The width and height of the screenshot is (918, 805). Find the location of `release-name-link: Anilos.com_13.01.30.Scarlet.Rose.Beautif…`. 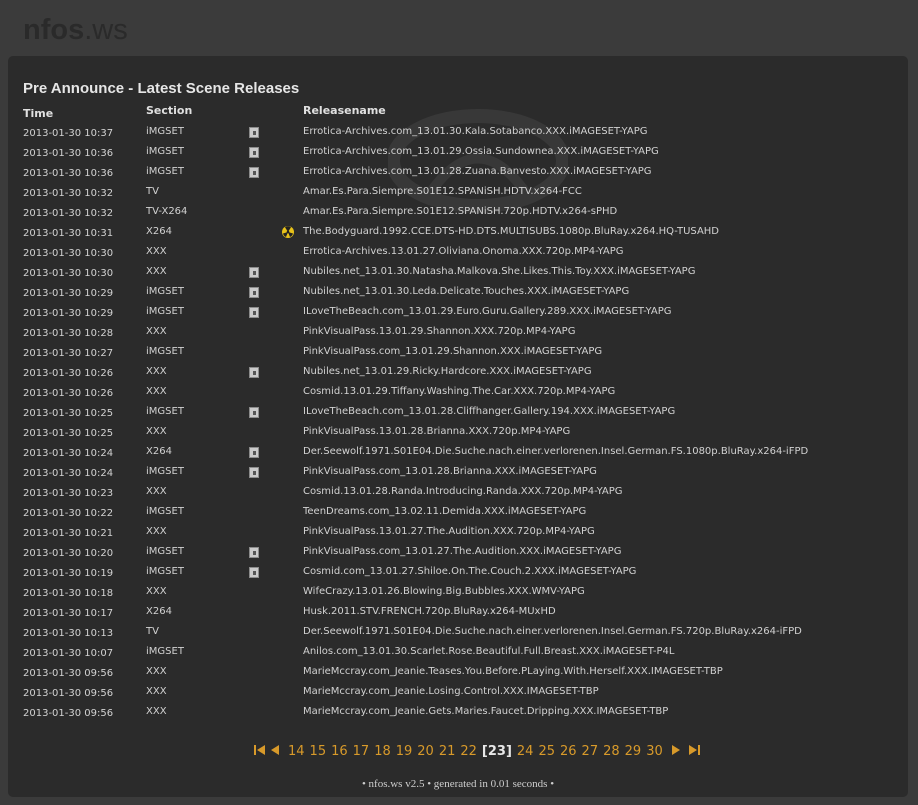

release-name-link: Anilos.com_13.01.30.Scarlet.Rose.Beautif… is located at coordinates (489, 651).